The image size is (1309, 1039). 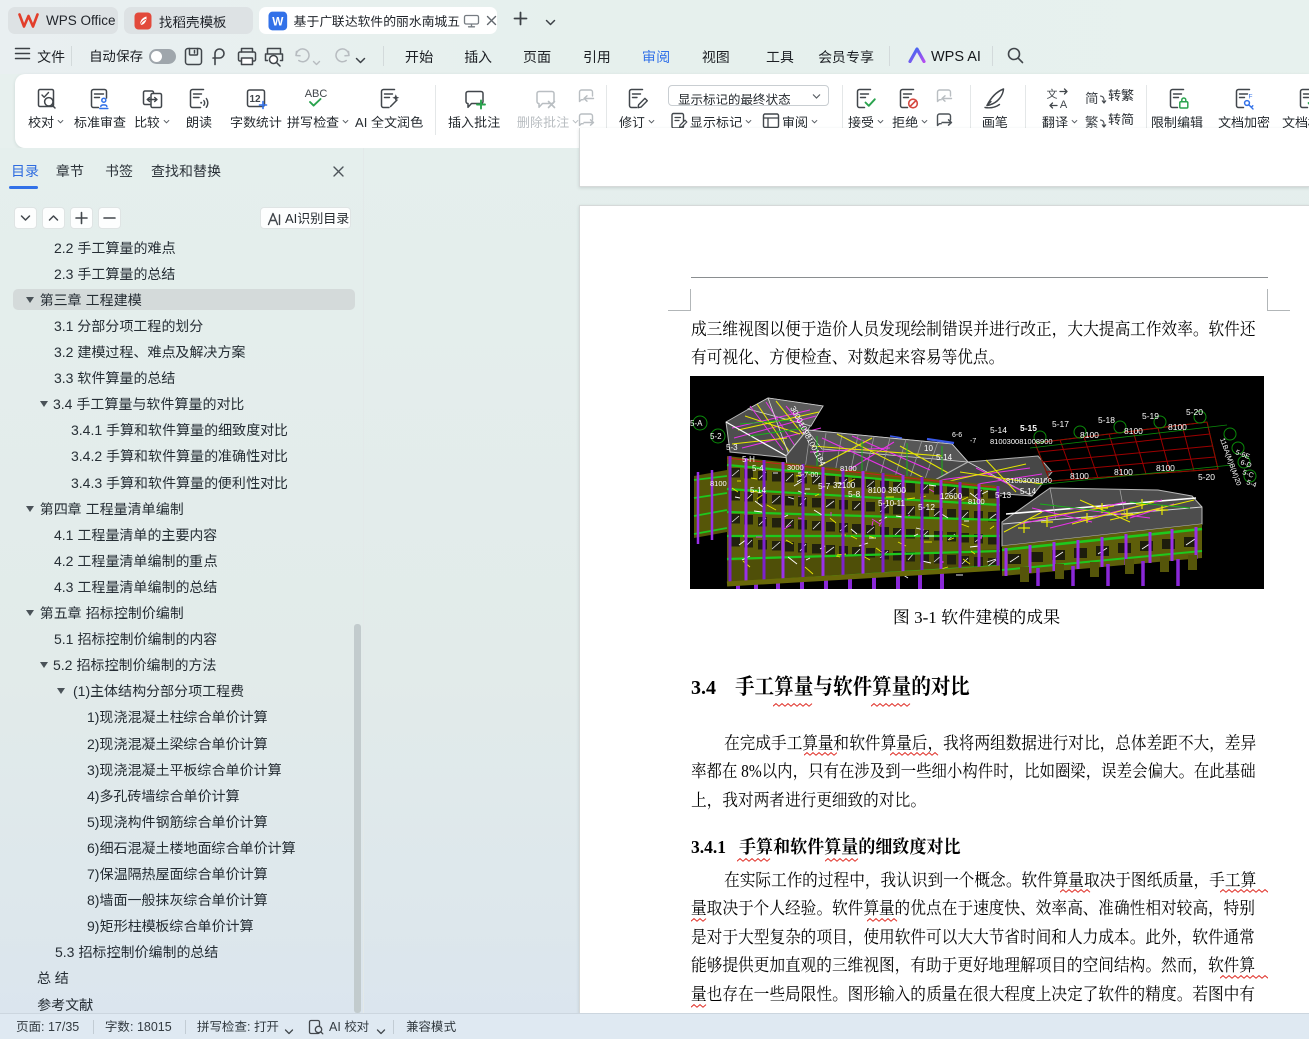 I want to click on svg-text: 6-6, so click(x=957, y=435).